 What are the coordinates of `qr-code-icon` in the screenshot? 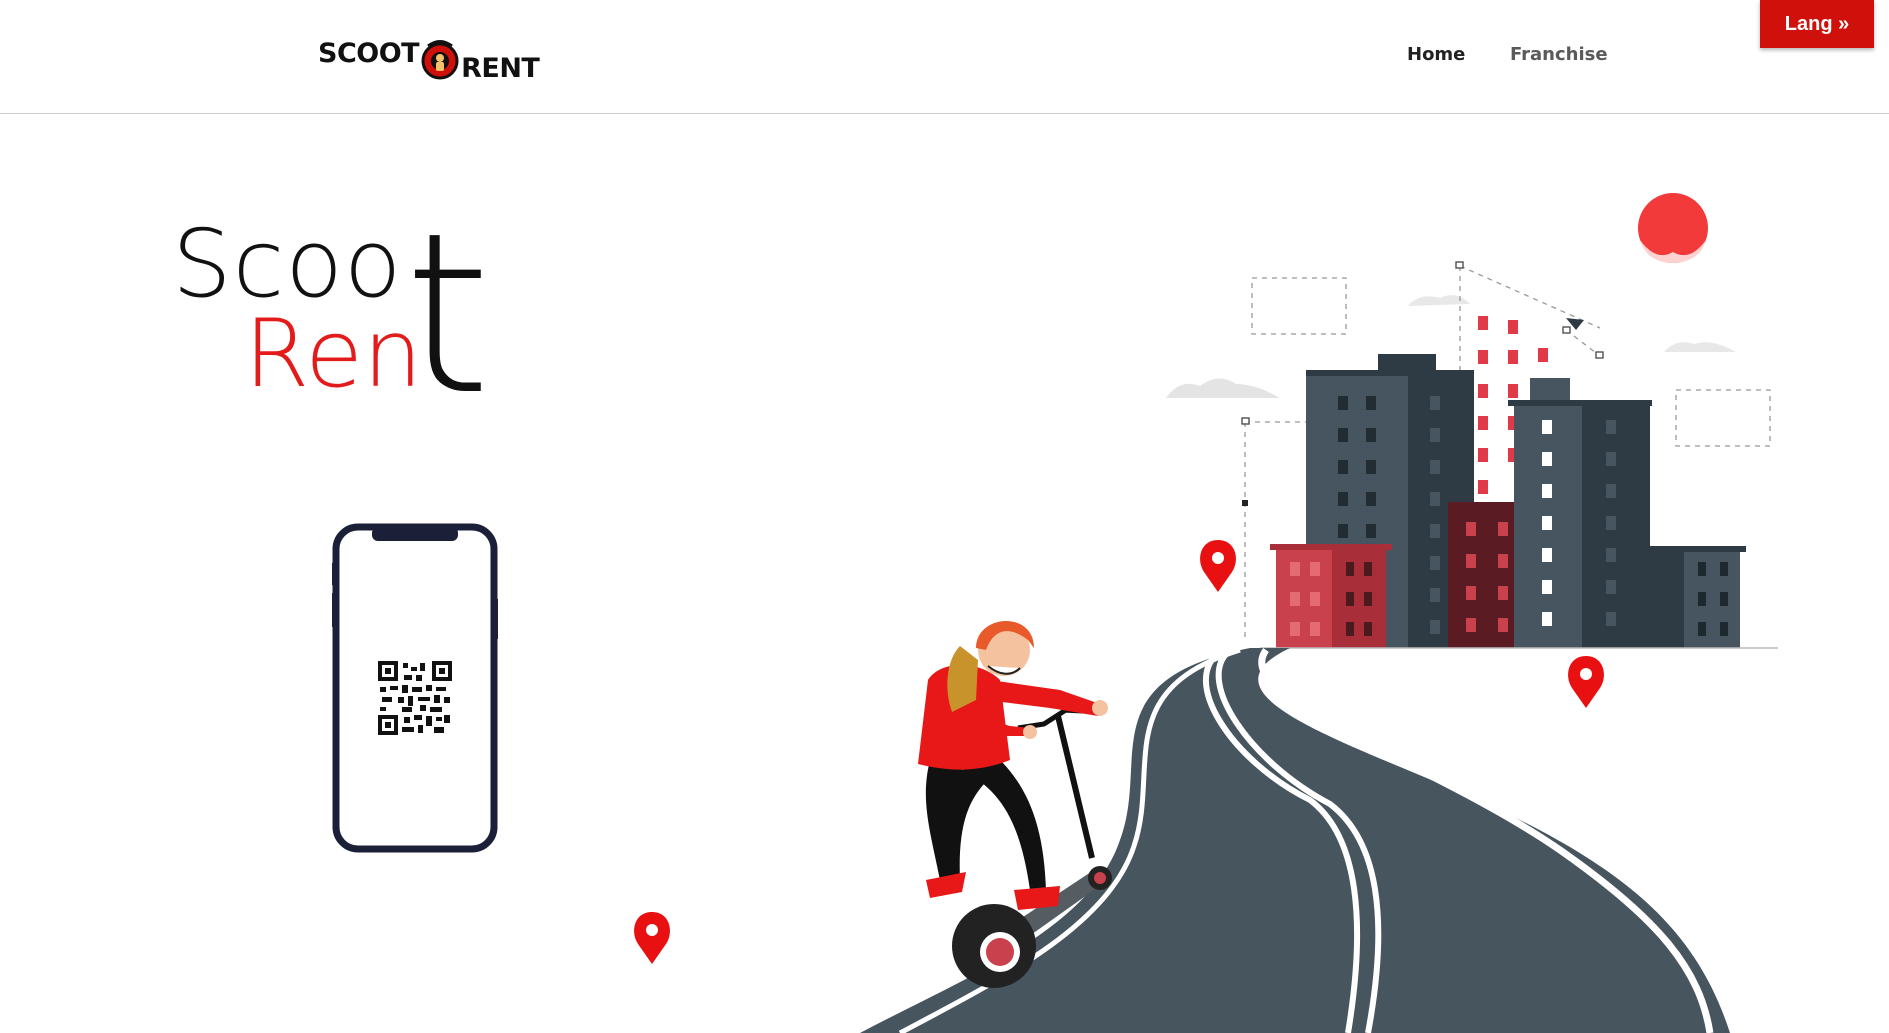 It's located at (415, 698).